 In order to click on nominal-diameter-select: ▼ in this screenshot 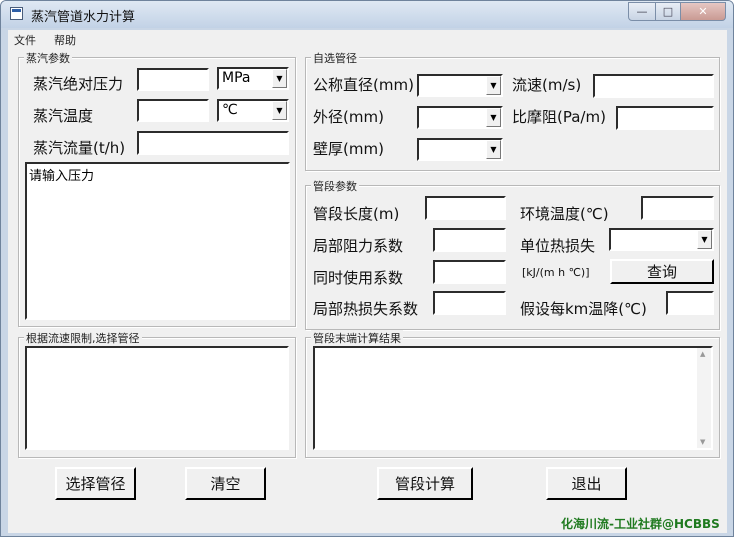, I will do `click(460, 85)`.